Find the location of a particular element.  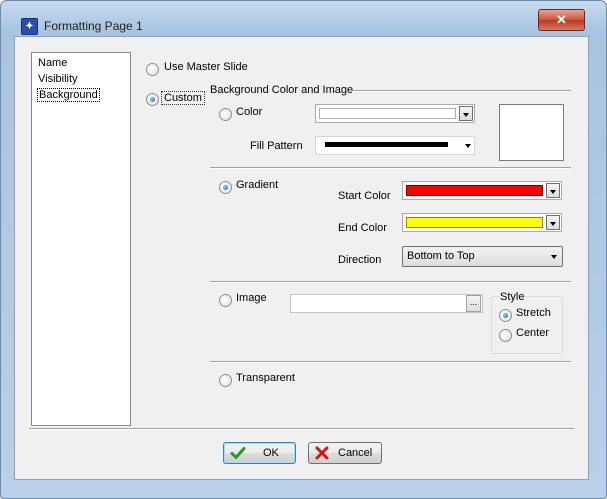

category-list: Name Visibility Background is located at coordinates (81, 239).